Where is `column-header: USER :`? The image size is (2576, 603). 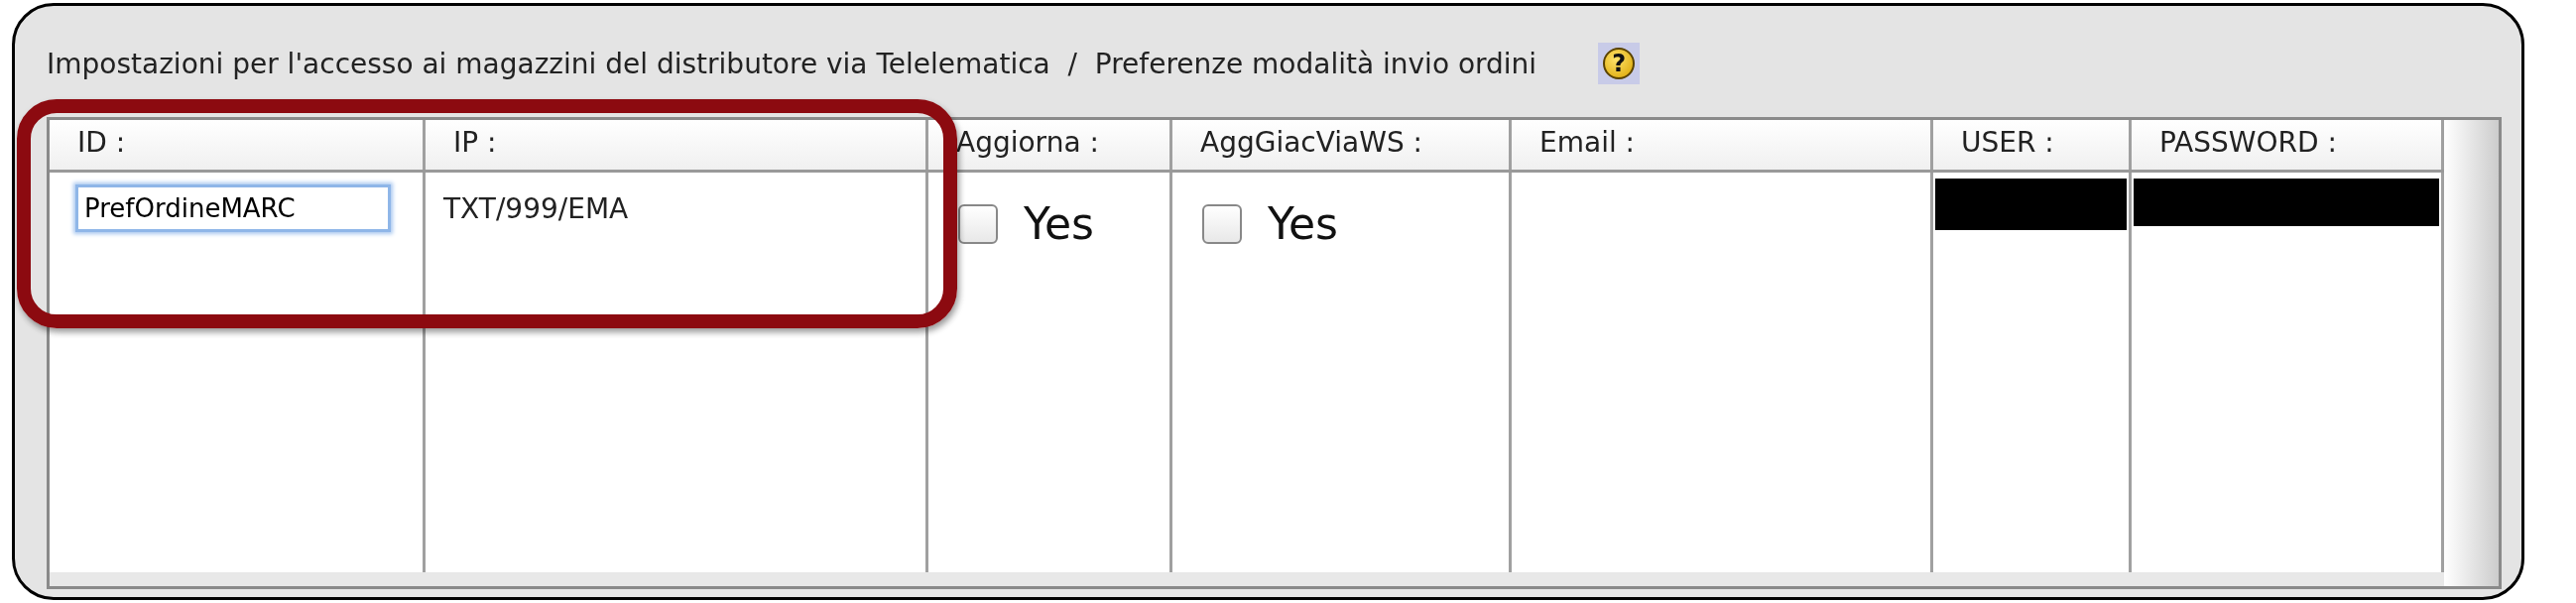 column-header: USER : is located at coordinates (2032, 145).